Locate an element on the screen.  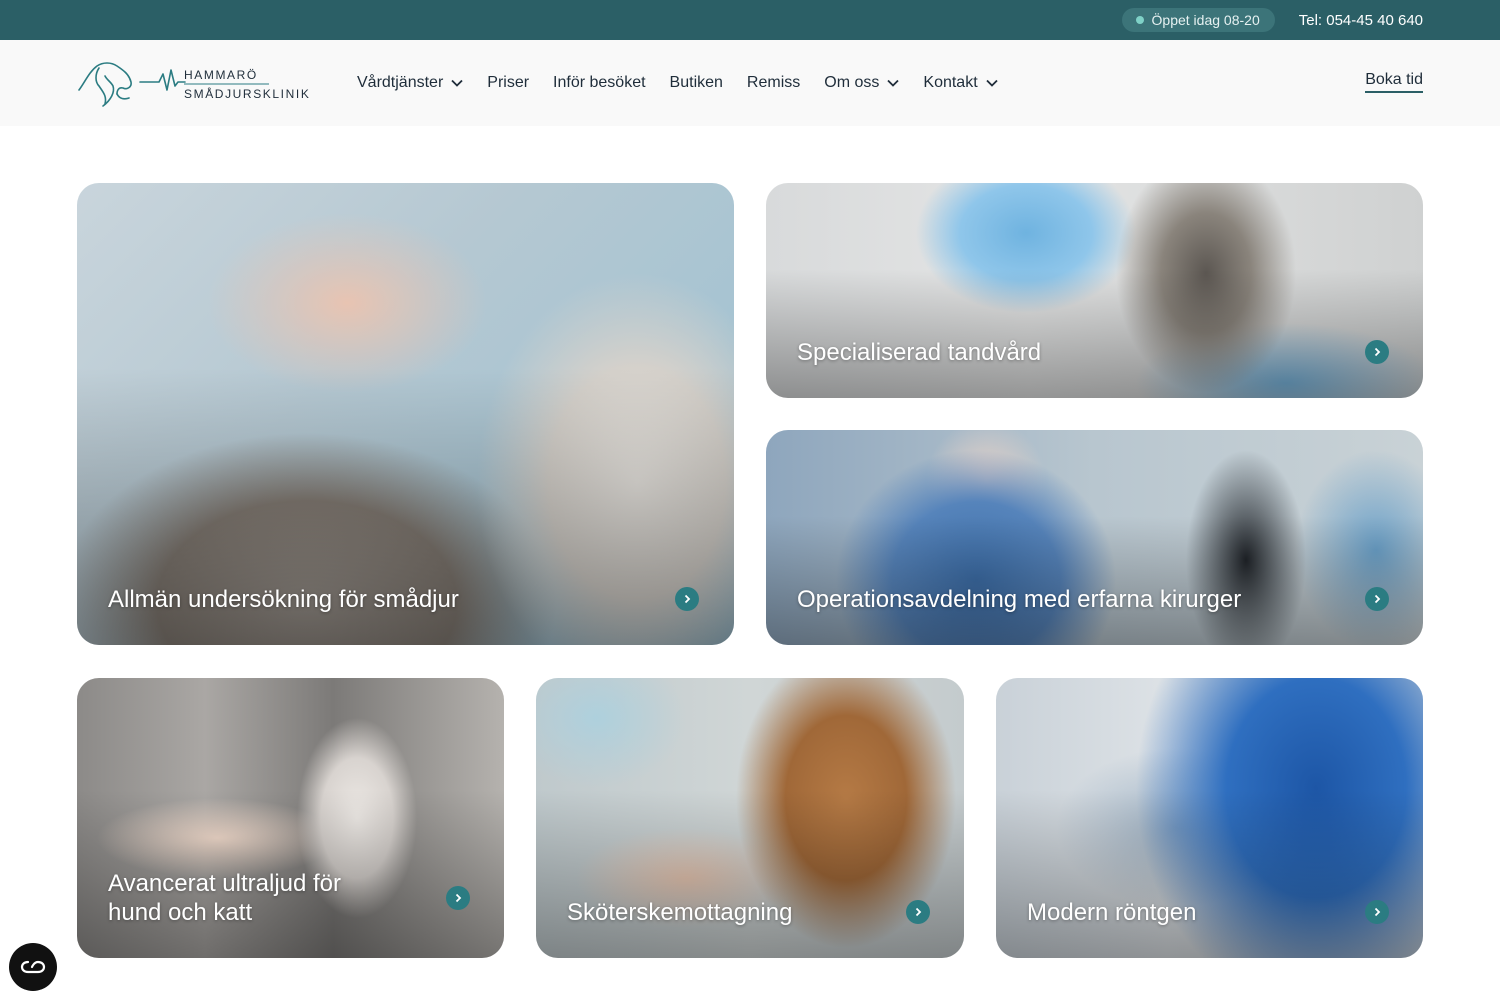
nav-item-infor-besoket: Inför besöket is located at coordinates (599, 83).